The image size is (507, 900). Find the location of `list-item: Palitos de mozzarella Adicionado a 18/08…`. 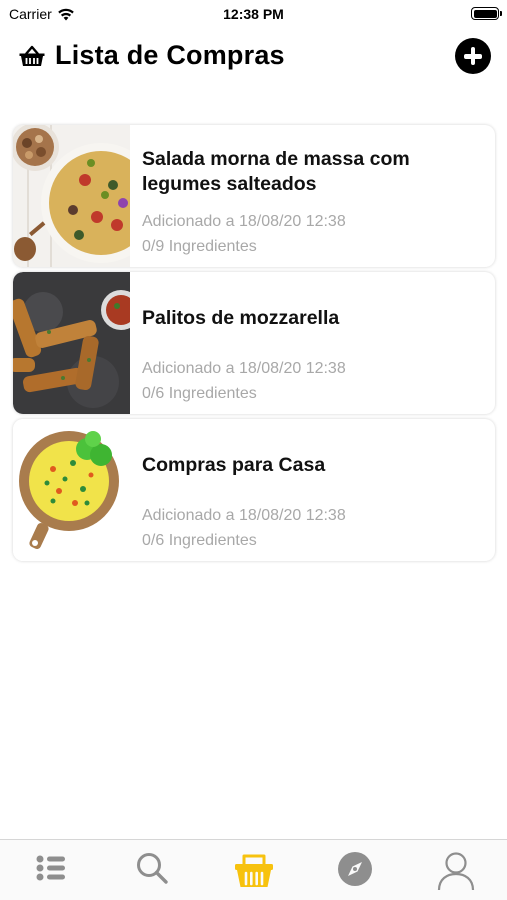

list-item: Palitos de mozzarella Adicionado a 18/08… is located at coordinates (254, 343).